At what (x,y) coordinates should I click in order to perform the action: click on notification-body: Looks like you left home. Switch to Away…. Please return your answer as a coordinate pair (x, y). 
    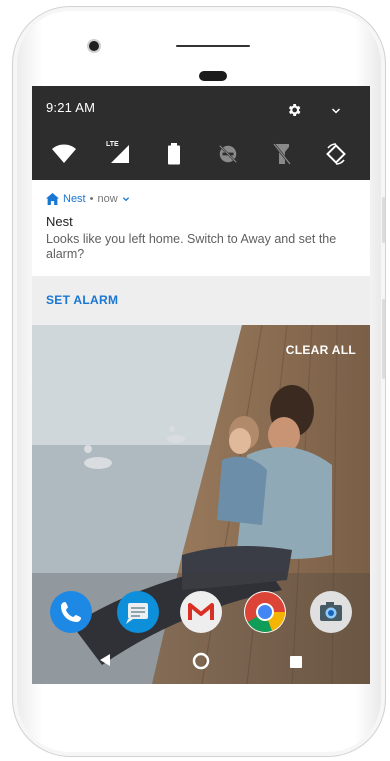
    Looking at the image, I should click on (191, 246).